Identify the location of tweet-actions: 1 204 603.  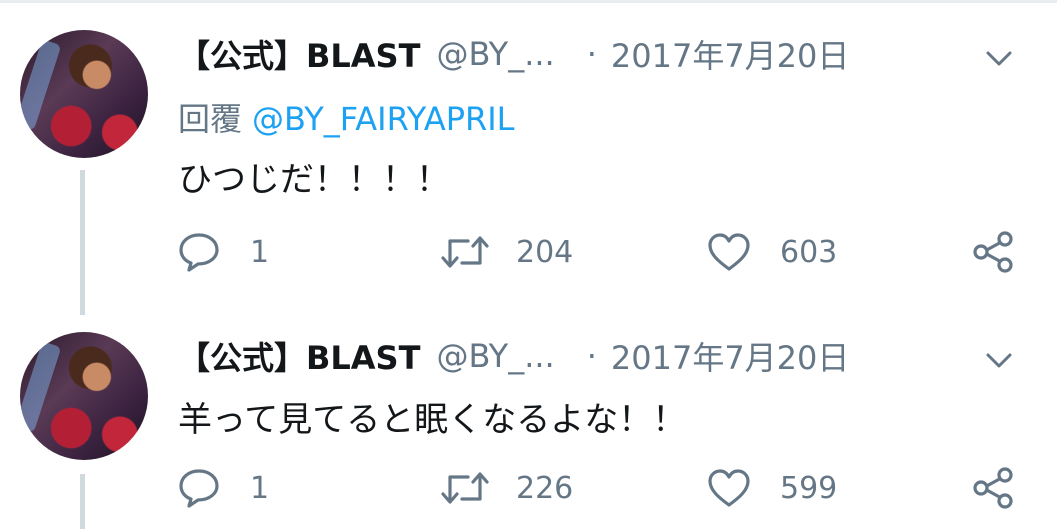
(528, 252).